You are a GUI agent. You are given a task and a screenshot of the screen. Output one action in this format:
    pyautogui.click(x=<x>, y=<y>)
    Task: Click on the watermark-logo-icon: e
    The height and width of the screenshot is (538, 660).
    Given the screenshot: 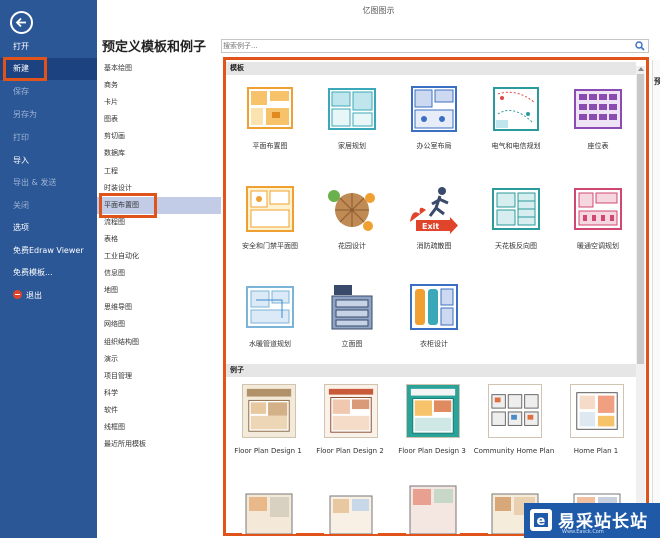 What is the action you would take?
    pyautogui.click(x=541, y=520)
    